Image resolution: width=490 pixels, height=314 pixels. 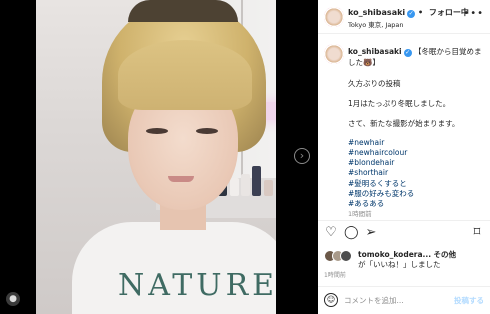 I want to click on caption-first-line: ko_shibasaki ✓ 【冬眠から目覚めました🐻】, so click(x=417, y=57).